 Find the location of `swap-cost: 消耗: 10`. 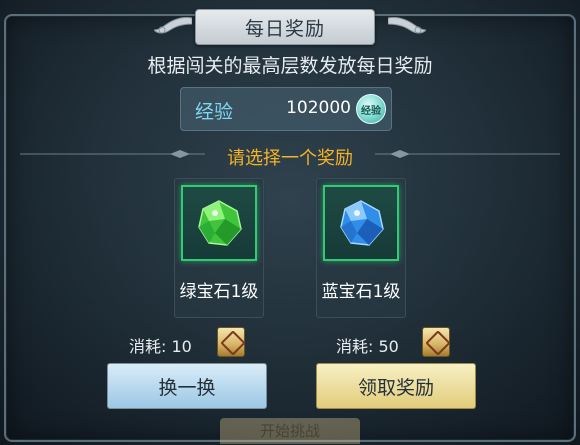

swap-cost: 消耗: 10 is located at coordinates (160, 345).